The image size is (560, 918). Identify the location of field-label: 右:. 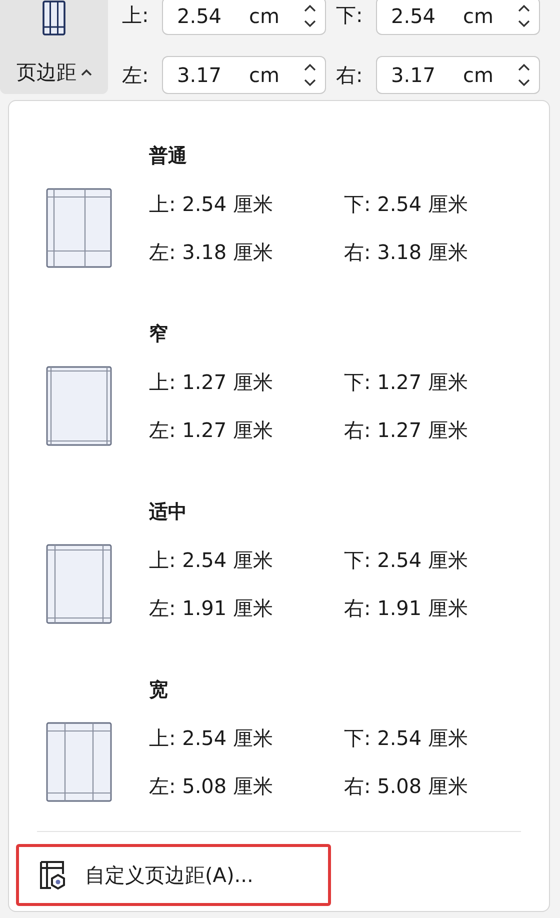
(350, 75).